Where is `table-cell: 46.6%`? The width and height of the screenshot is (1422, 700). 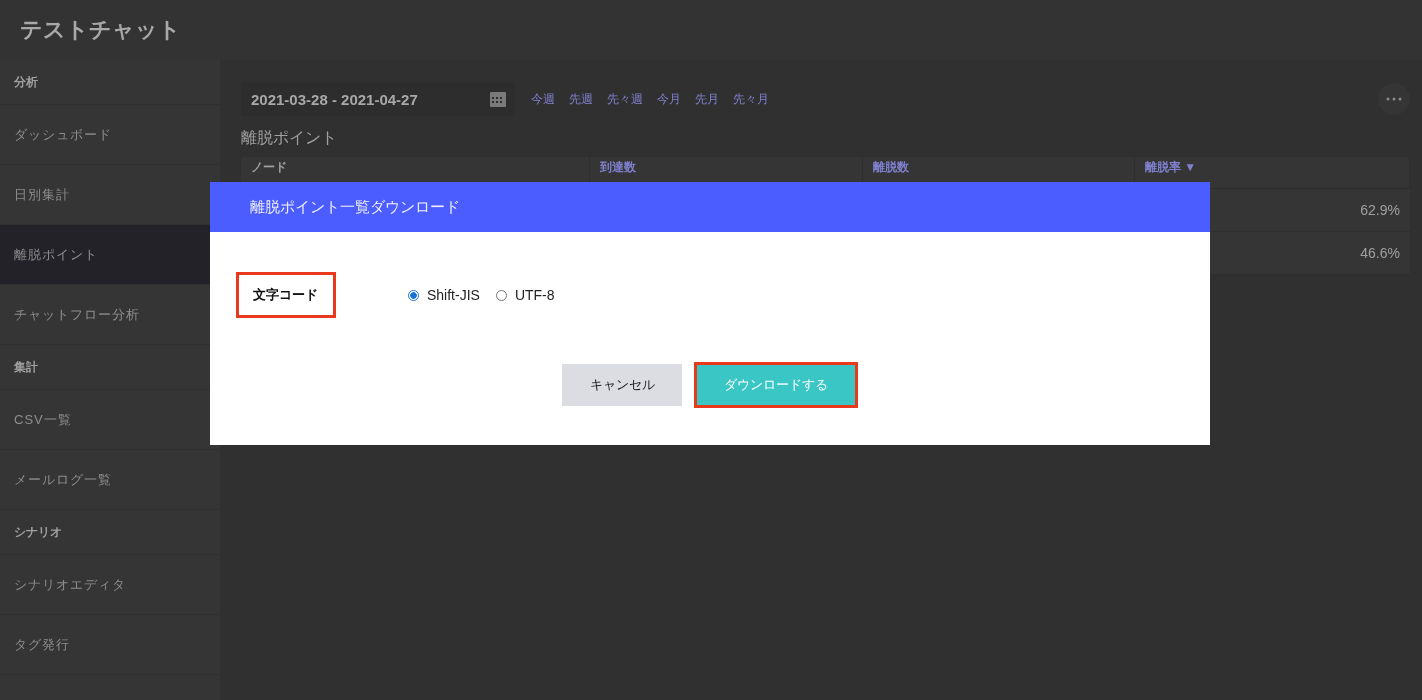 table-cell: 46.6% is located at coordinates (1380, 253).